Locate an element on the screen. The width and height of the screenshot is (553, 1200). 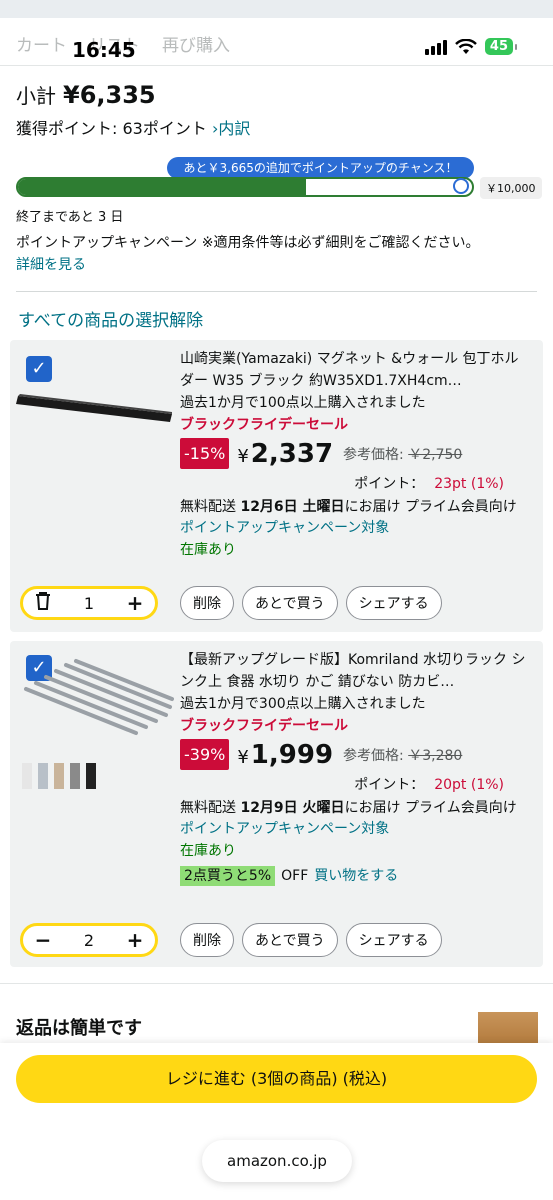
breakdown-link: ›内訳 is located at coordinates (231, 128).